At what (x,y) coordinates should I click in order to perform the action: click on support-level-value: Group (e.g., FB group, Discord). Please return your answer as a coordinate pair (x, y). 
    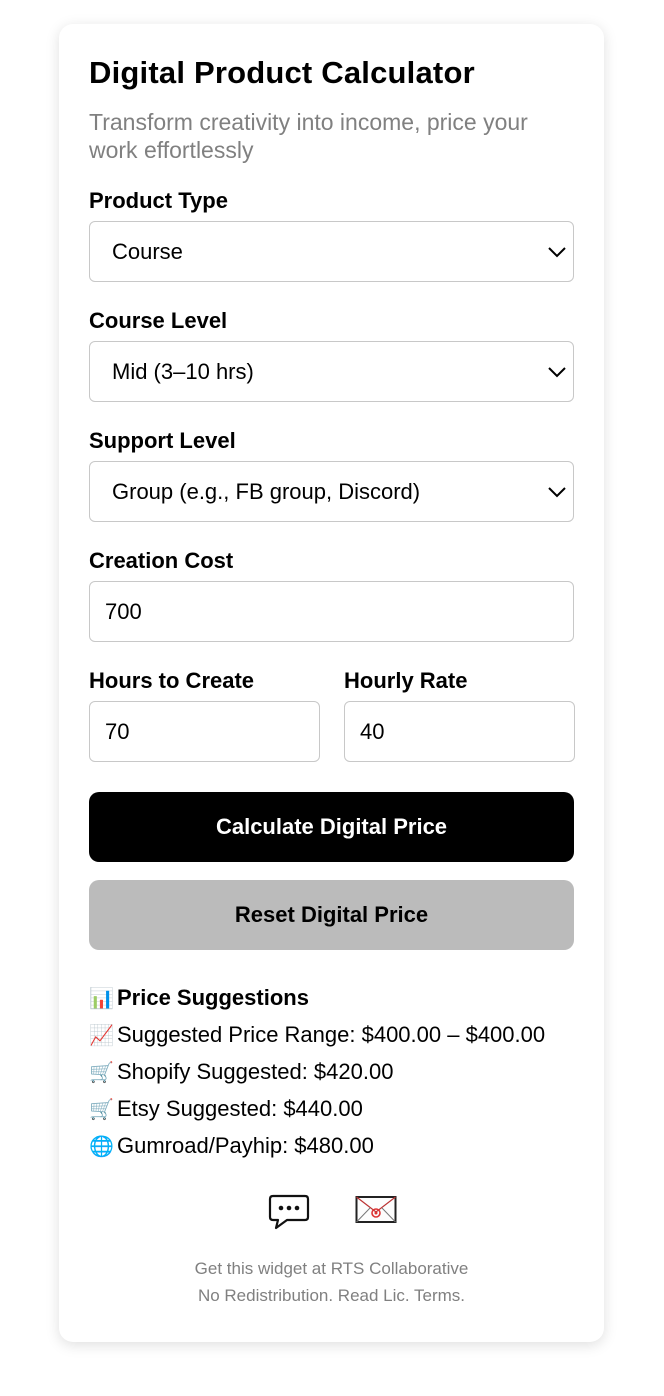
    Looking at the image, I should click on (266, 491).